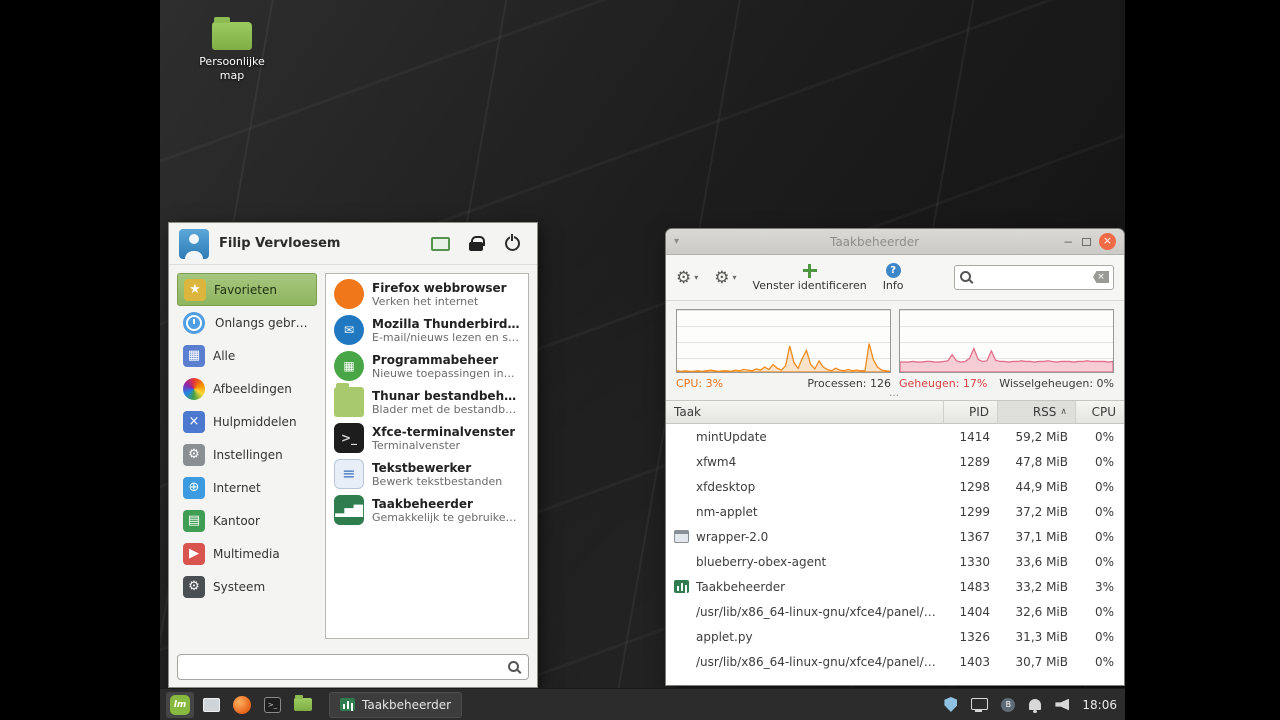 The width and height of the screenshot is (1280, 720). Describe the element at coordinates (895, 486) in the screenshot. I see `process-row: xfdesktop 1298 44,9 MiB 0%` at that location.